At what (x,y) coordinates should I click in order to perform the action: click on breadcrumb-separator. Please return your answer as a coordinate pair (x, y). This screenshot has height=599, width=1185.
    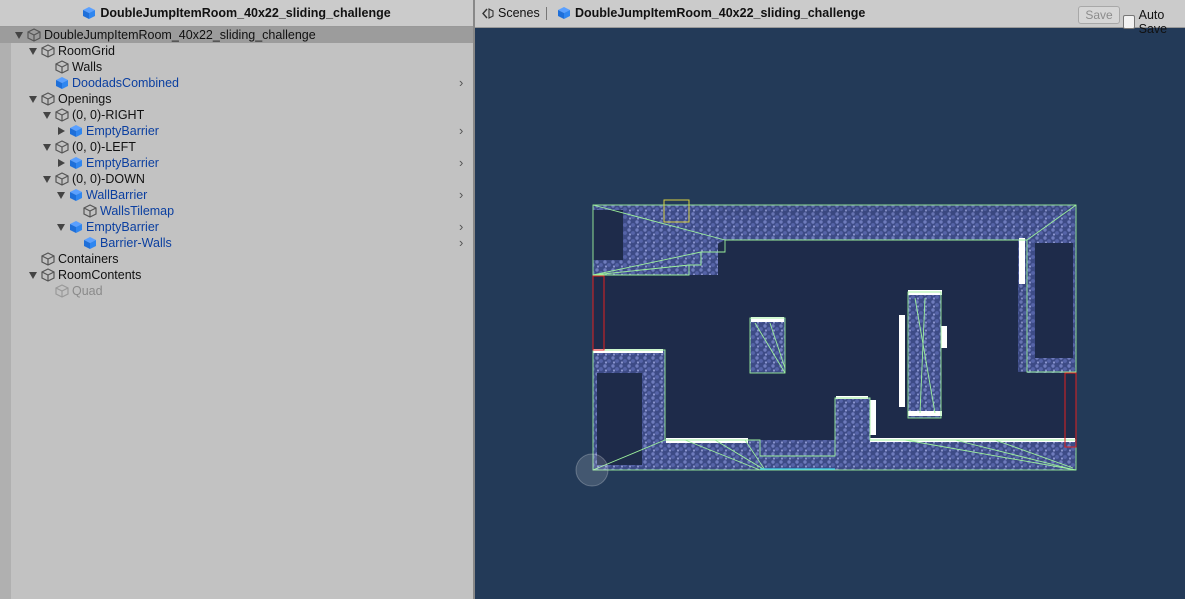
    Looking at the image, I should click on (546, 13).